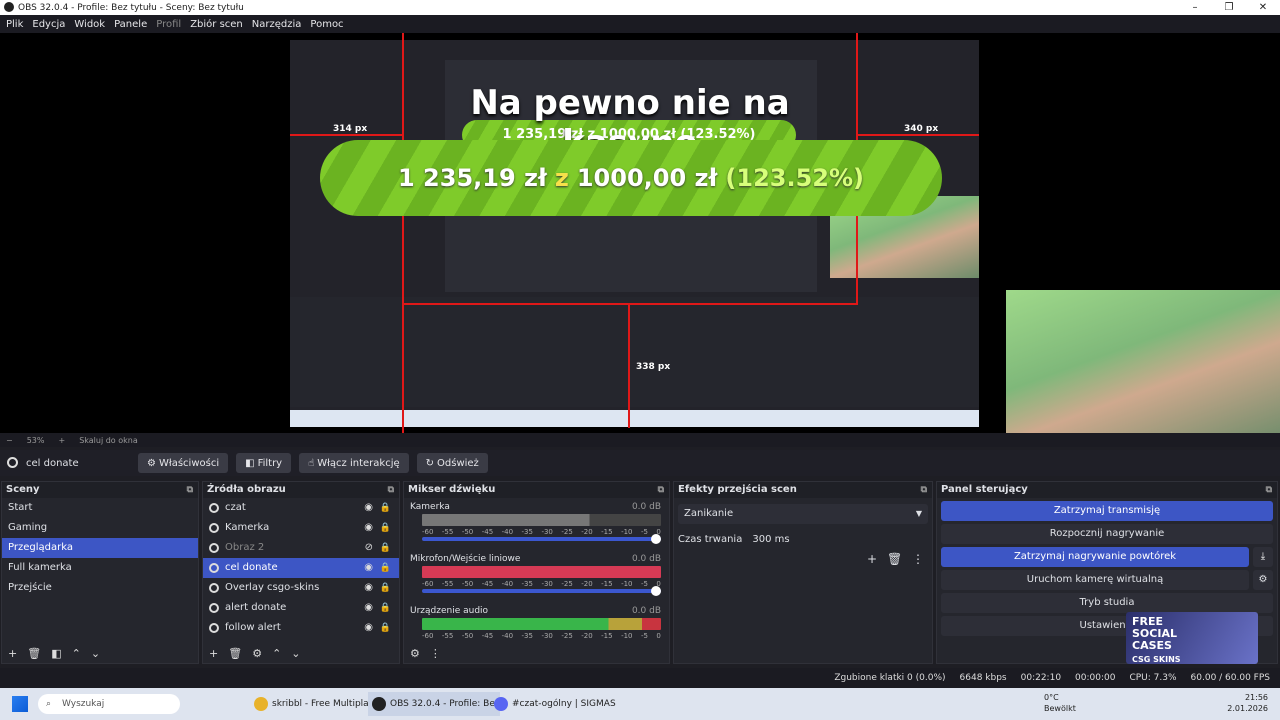 The image size is (1280, 720). Describe the element at coordinates (52, 463) in the screenshot. I see `selected-source-name: cel donate` at that location.